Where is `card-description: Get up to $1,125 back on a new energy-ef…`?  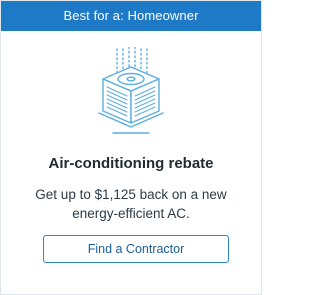 card-description: Get up to $1,125 back on a new energy-ef… is located at coordinates (131, 204).